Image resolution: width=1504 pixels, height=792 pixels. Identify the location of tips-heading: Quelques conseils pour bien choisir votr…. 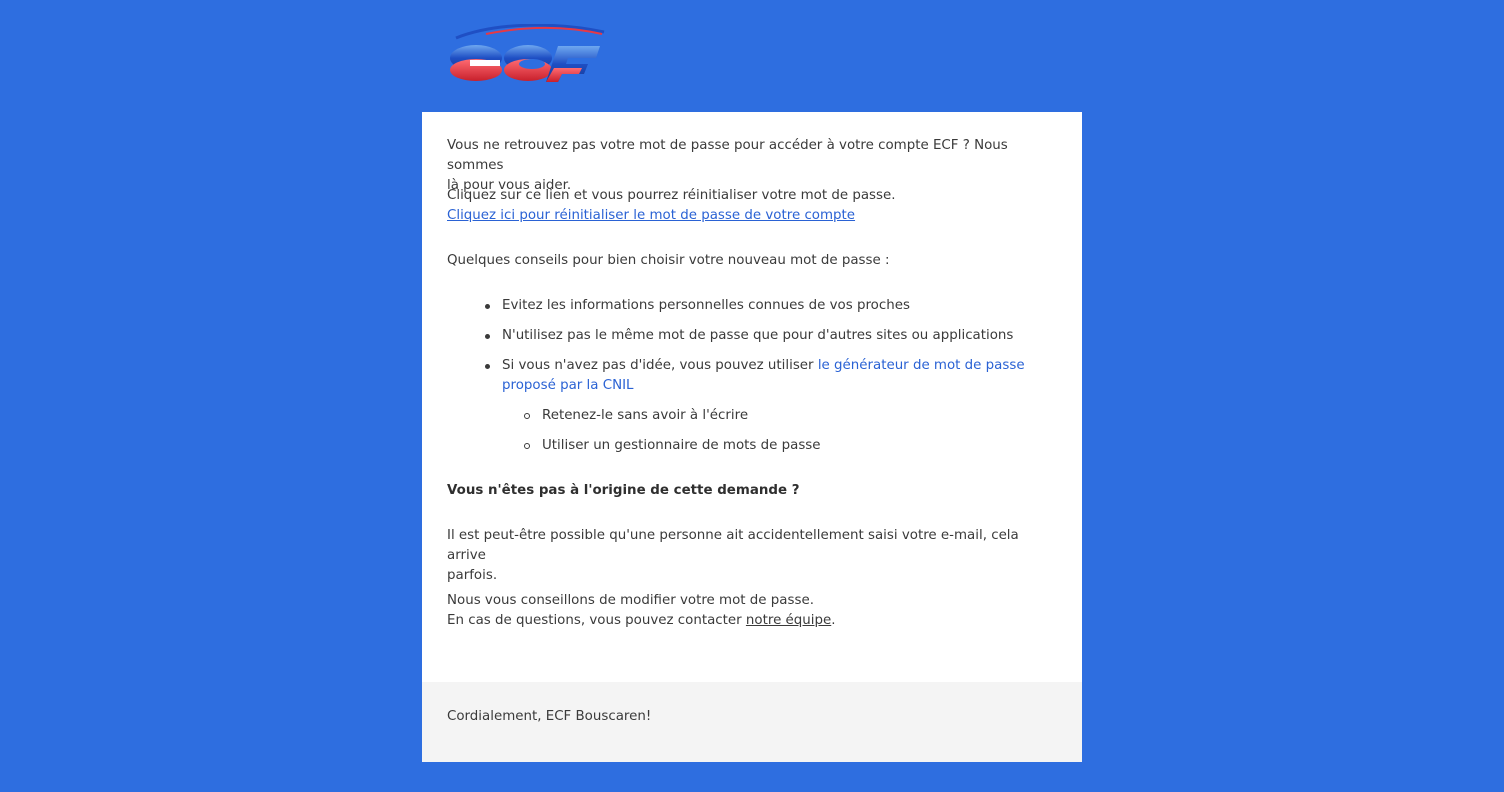
(668, 260).